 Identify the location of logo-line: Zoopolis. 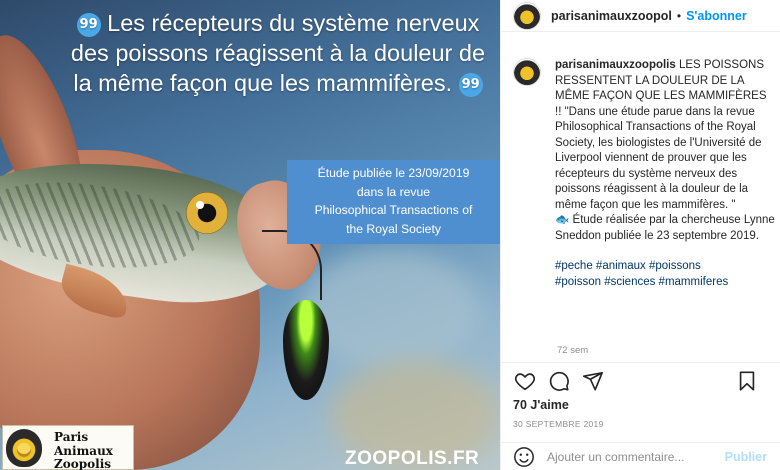
(83, 463).